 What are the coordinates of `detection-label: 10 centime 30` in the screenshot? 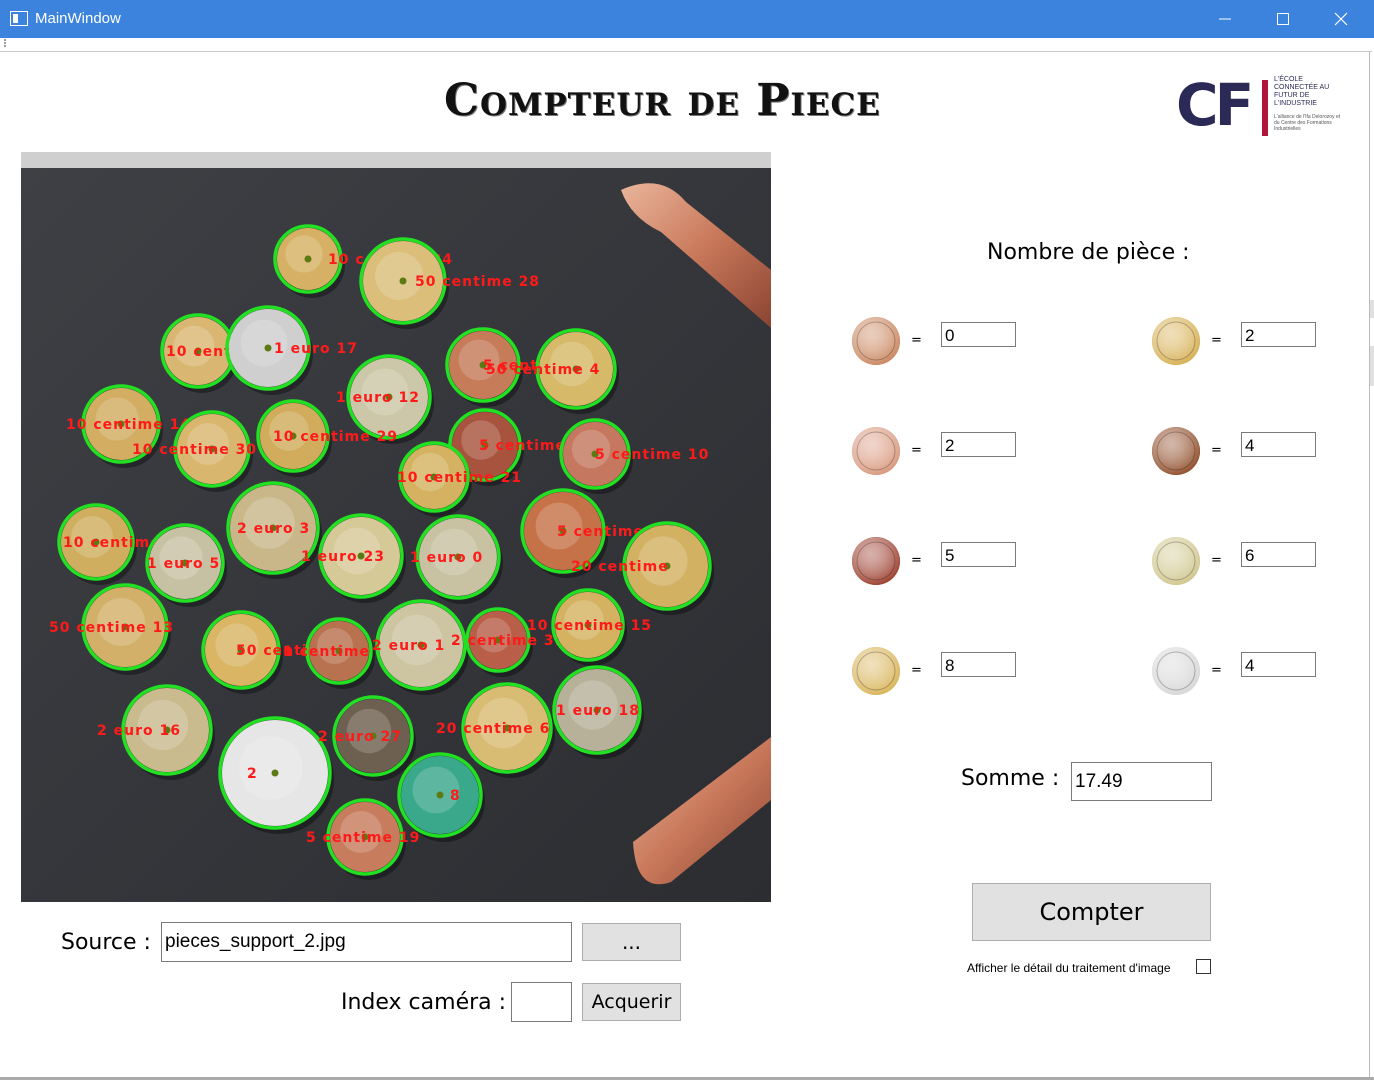 It's located at (194, 450).